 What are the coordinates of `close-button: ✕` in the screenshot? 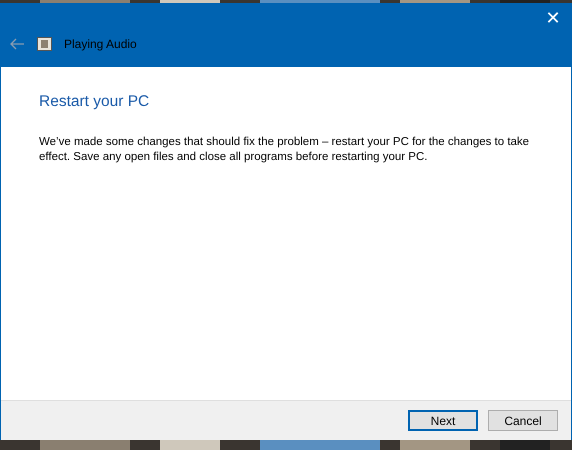 It's located at (553, 18).